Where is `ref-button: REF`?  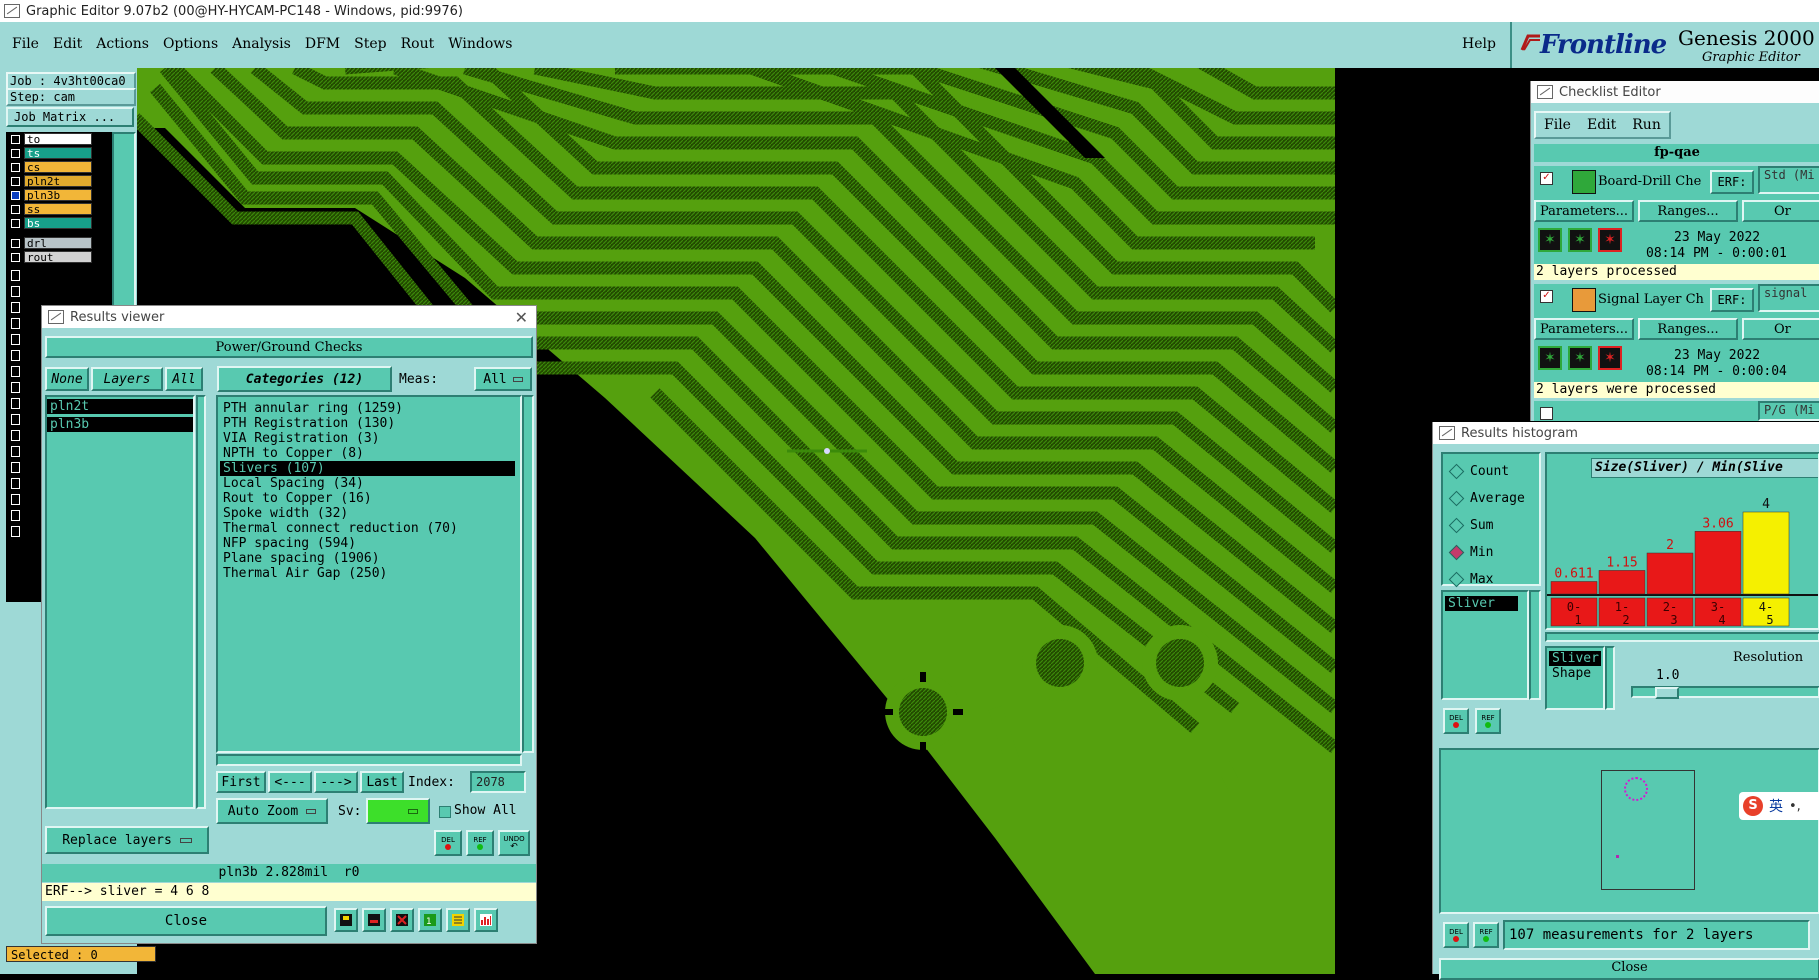
ref-button: REF is located at coordinates (480, 843).